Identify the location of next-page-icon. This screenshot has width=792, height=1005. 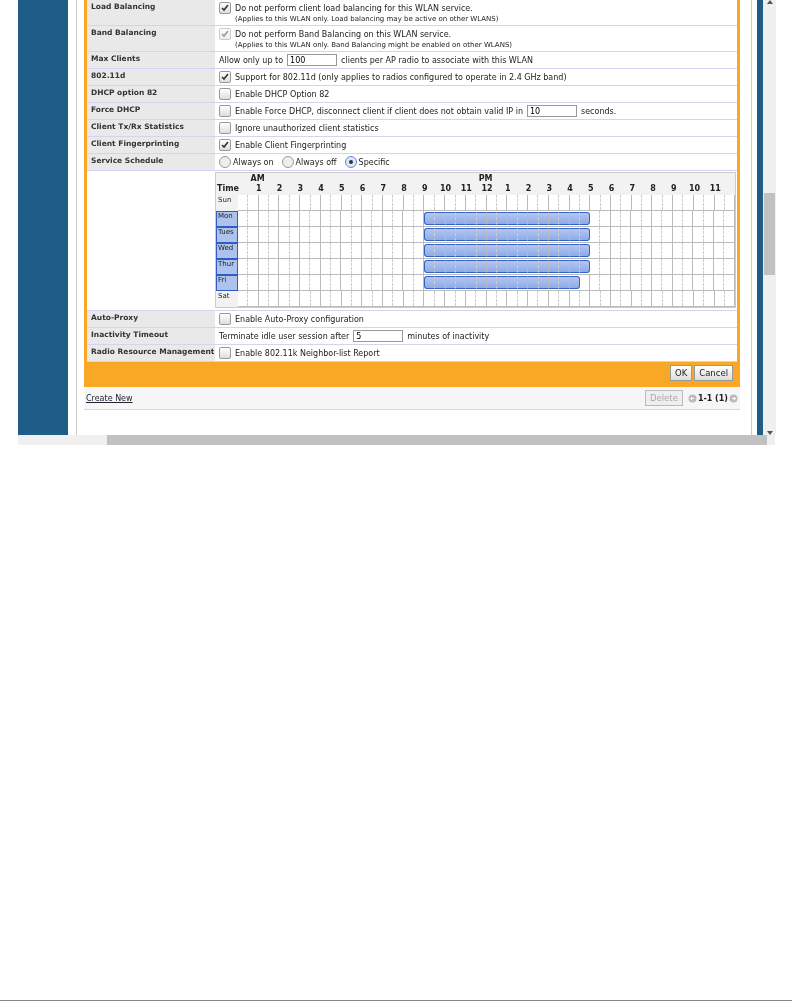
(733, 398).